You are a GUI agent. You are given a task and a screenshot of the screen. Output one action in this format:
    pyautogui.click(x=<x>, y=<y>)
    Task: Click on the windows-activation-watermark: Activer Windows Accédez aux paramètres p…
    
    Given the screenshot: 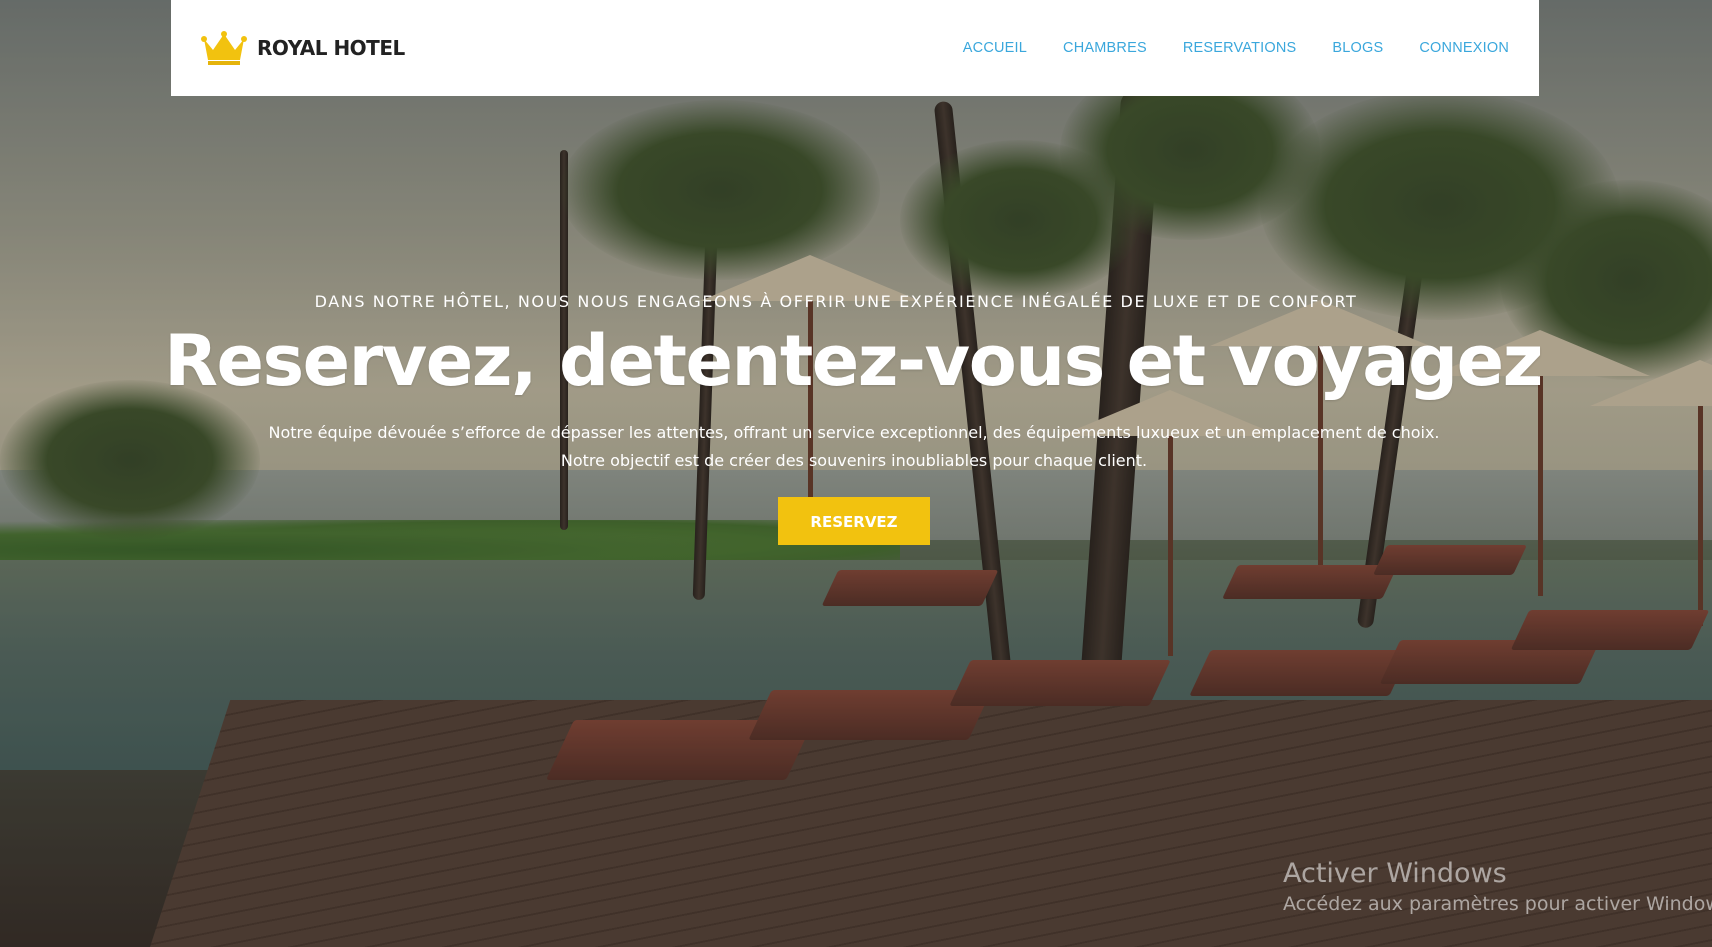 What is the action you would take?
    pyautogui.click(x=1497, y=886)
    